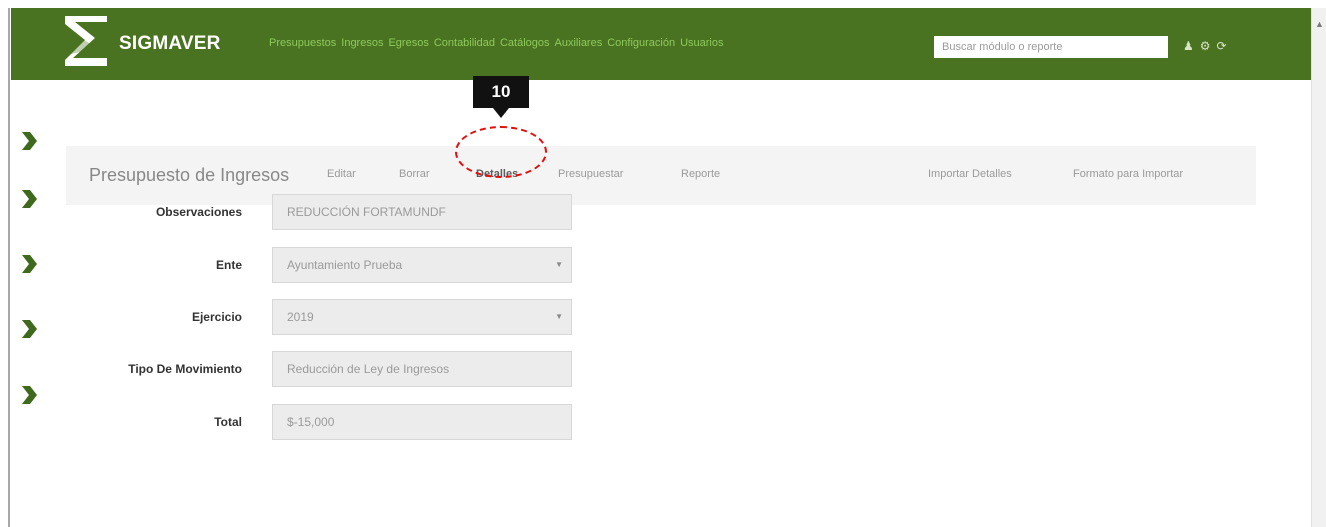 The image size is (1326, 527). Describe the element at coordinates (341, 174) in the screenshot. I see `edit-link: Editar` at that location.